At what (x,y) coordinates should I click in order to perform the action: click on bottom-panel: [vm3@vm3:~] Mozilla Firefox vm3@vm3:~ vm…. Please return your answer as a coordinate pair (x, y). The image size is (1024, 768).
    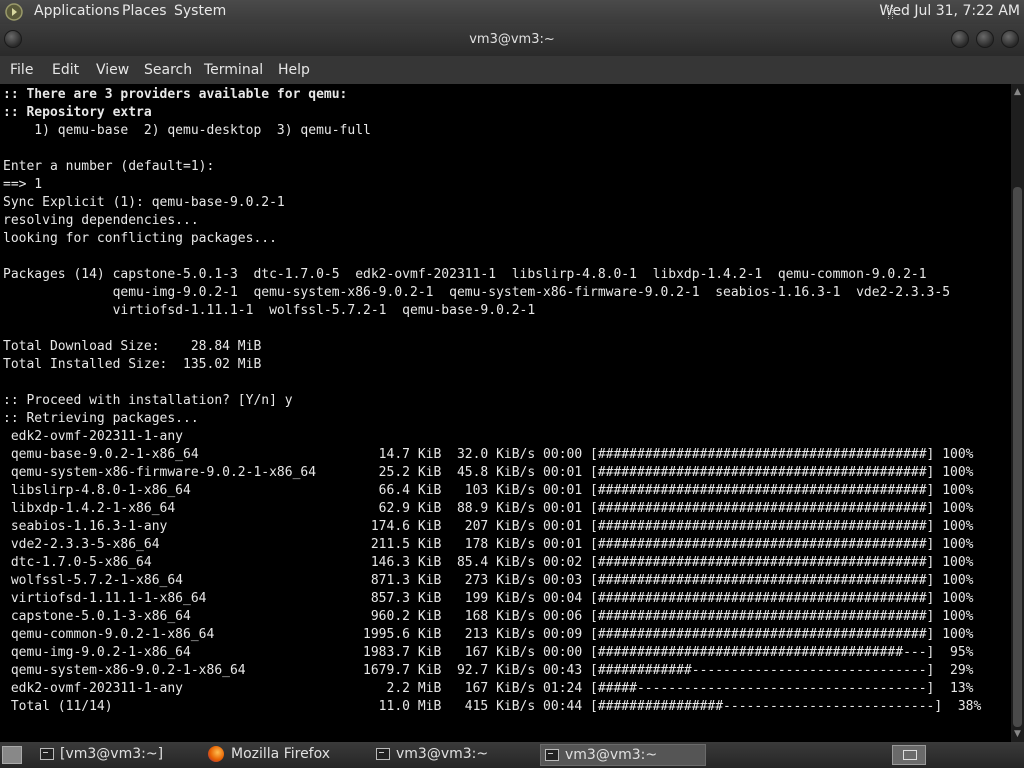
    Looking at the image, I should click on (512, 755).